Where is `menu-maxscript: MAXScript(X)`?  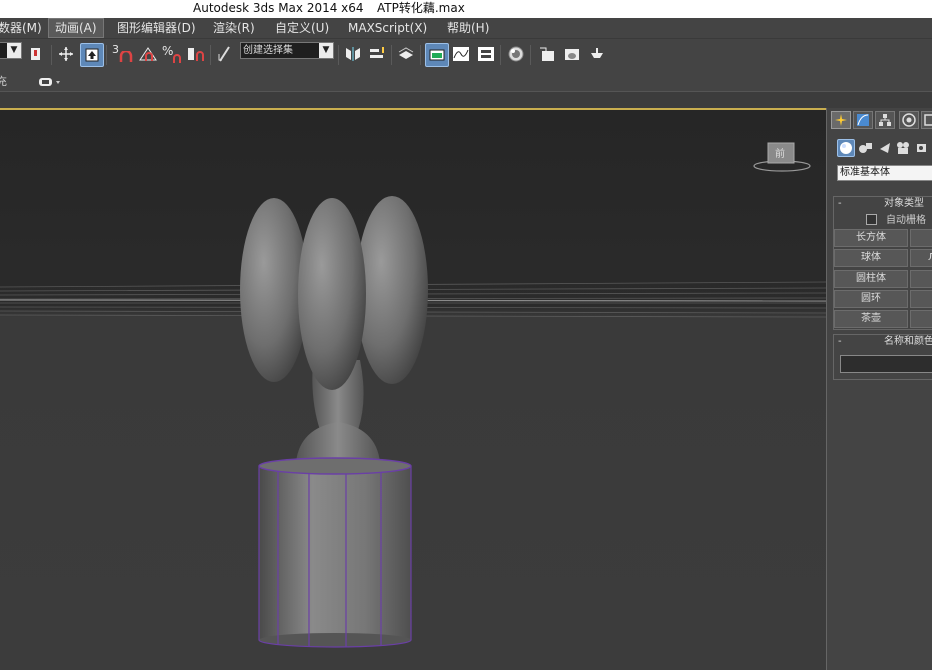
menu-maxscript: MAXScript(X) is located at coordinates (387, 28).